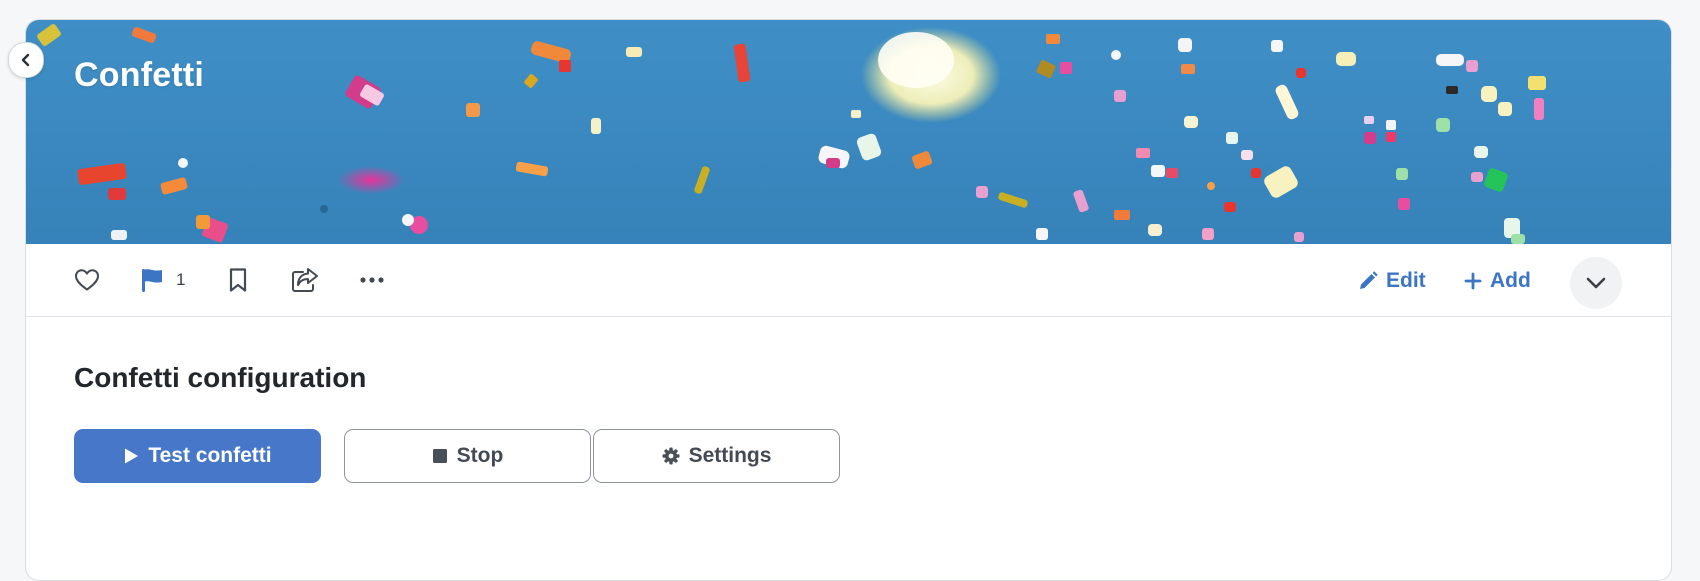  What do you see at coordinates (139, 75) in the screenshot?
I see `page-title: Confetti` at bounding box center [139, 75].